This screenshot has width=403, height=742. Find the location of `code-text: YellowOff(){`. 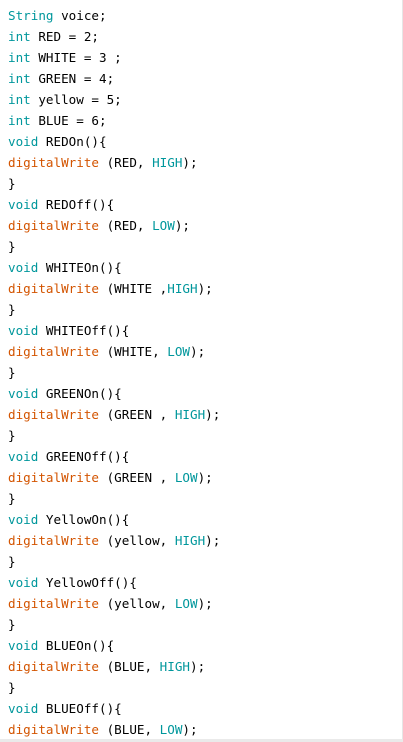

code-text: YellowOff(){ is located at coordinates (87, 582).